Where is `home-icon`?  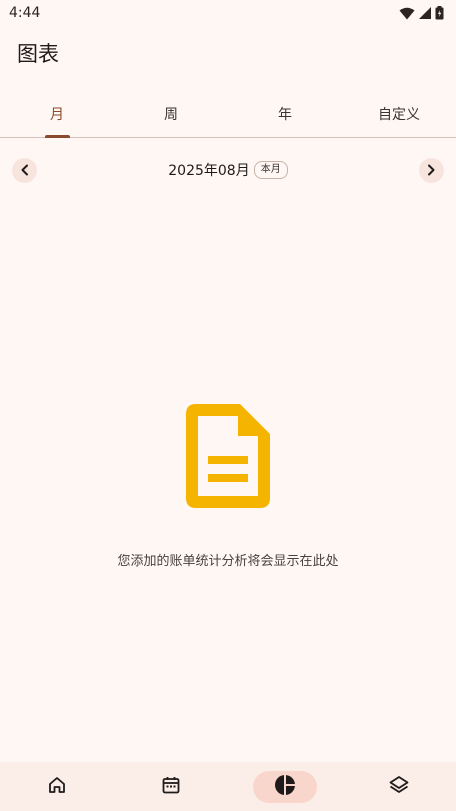
home-icon is located at coordinates (57, 787).